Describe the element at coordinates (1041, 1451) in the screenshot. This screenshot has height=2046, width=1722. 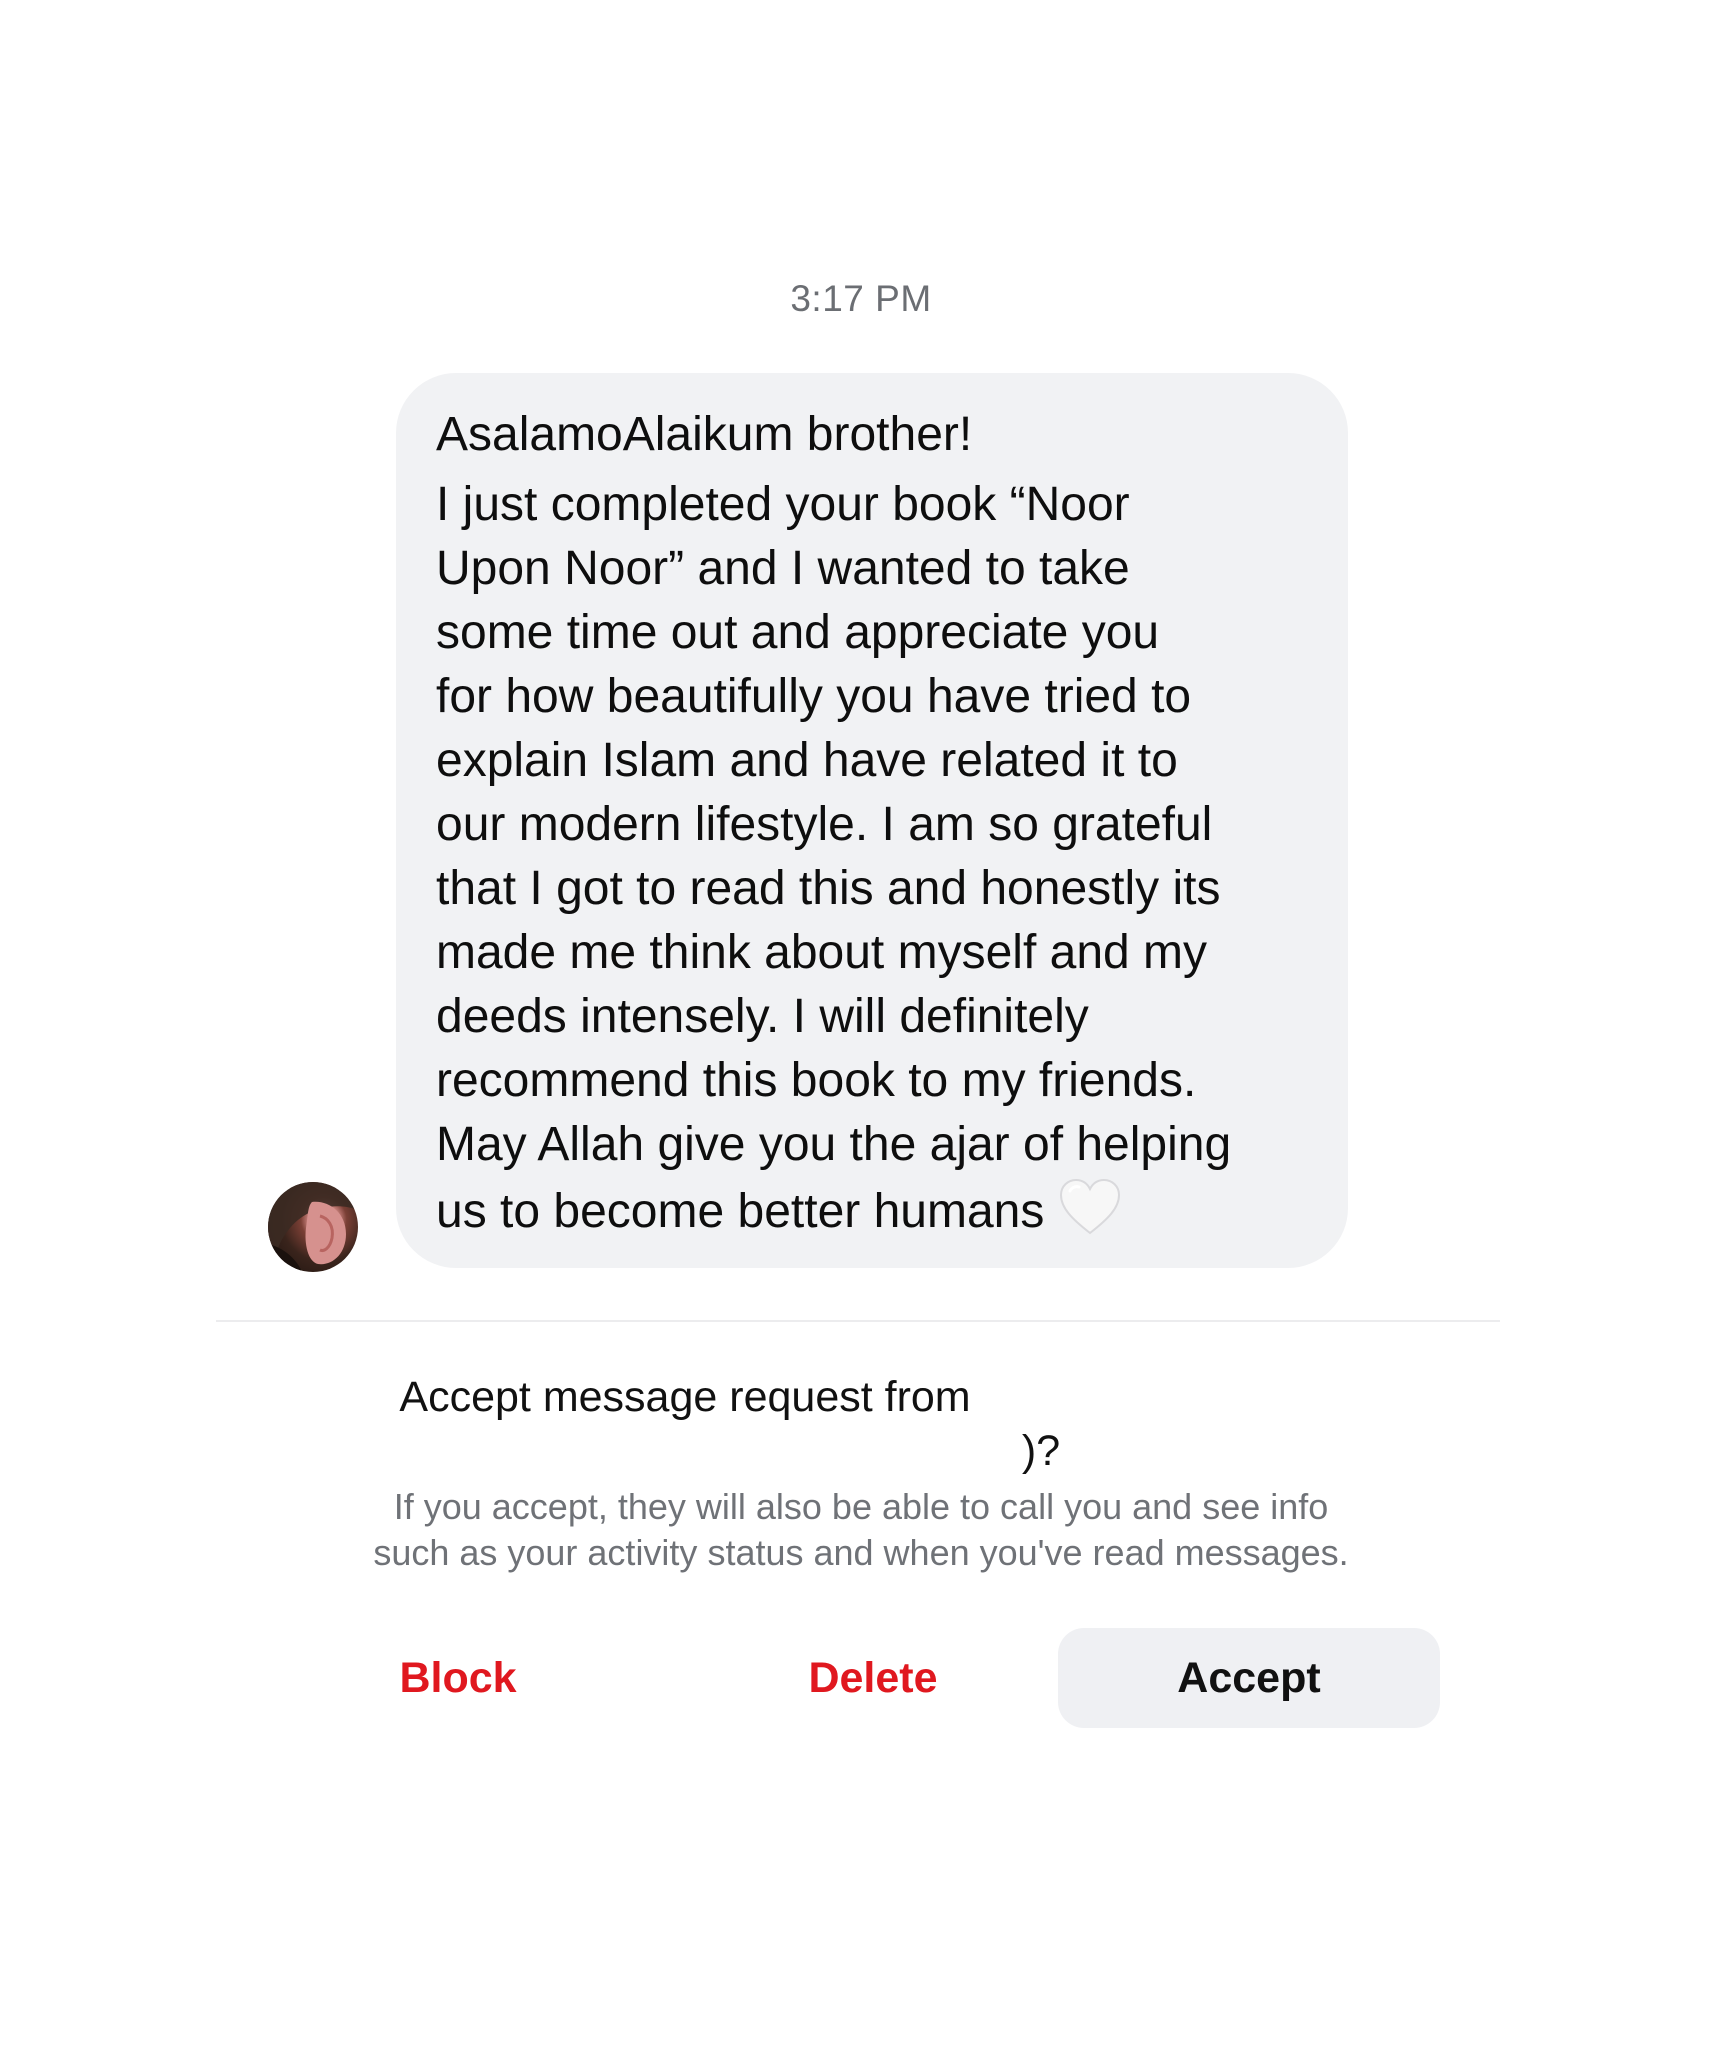
I see `request-title-suffix: )?` at that location.